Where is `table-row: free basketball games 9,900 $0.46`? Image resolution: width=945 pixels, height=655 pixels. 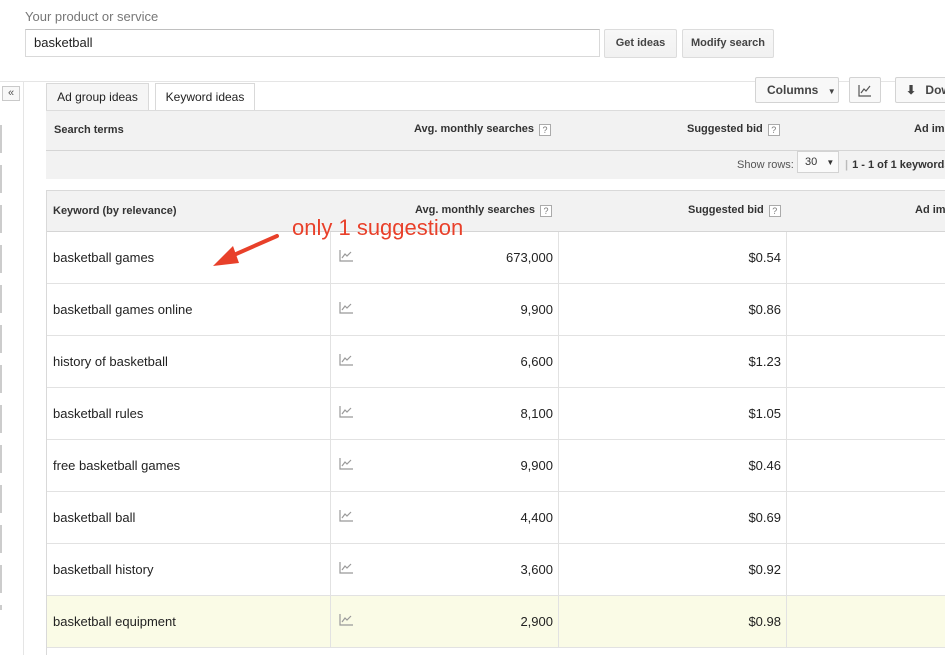 table-row: free basketball games 9,900 $0.46 is located at coordinates (496, 466).